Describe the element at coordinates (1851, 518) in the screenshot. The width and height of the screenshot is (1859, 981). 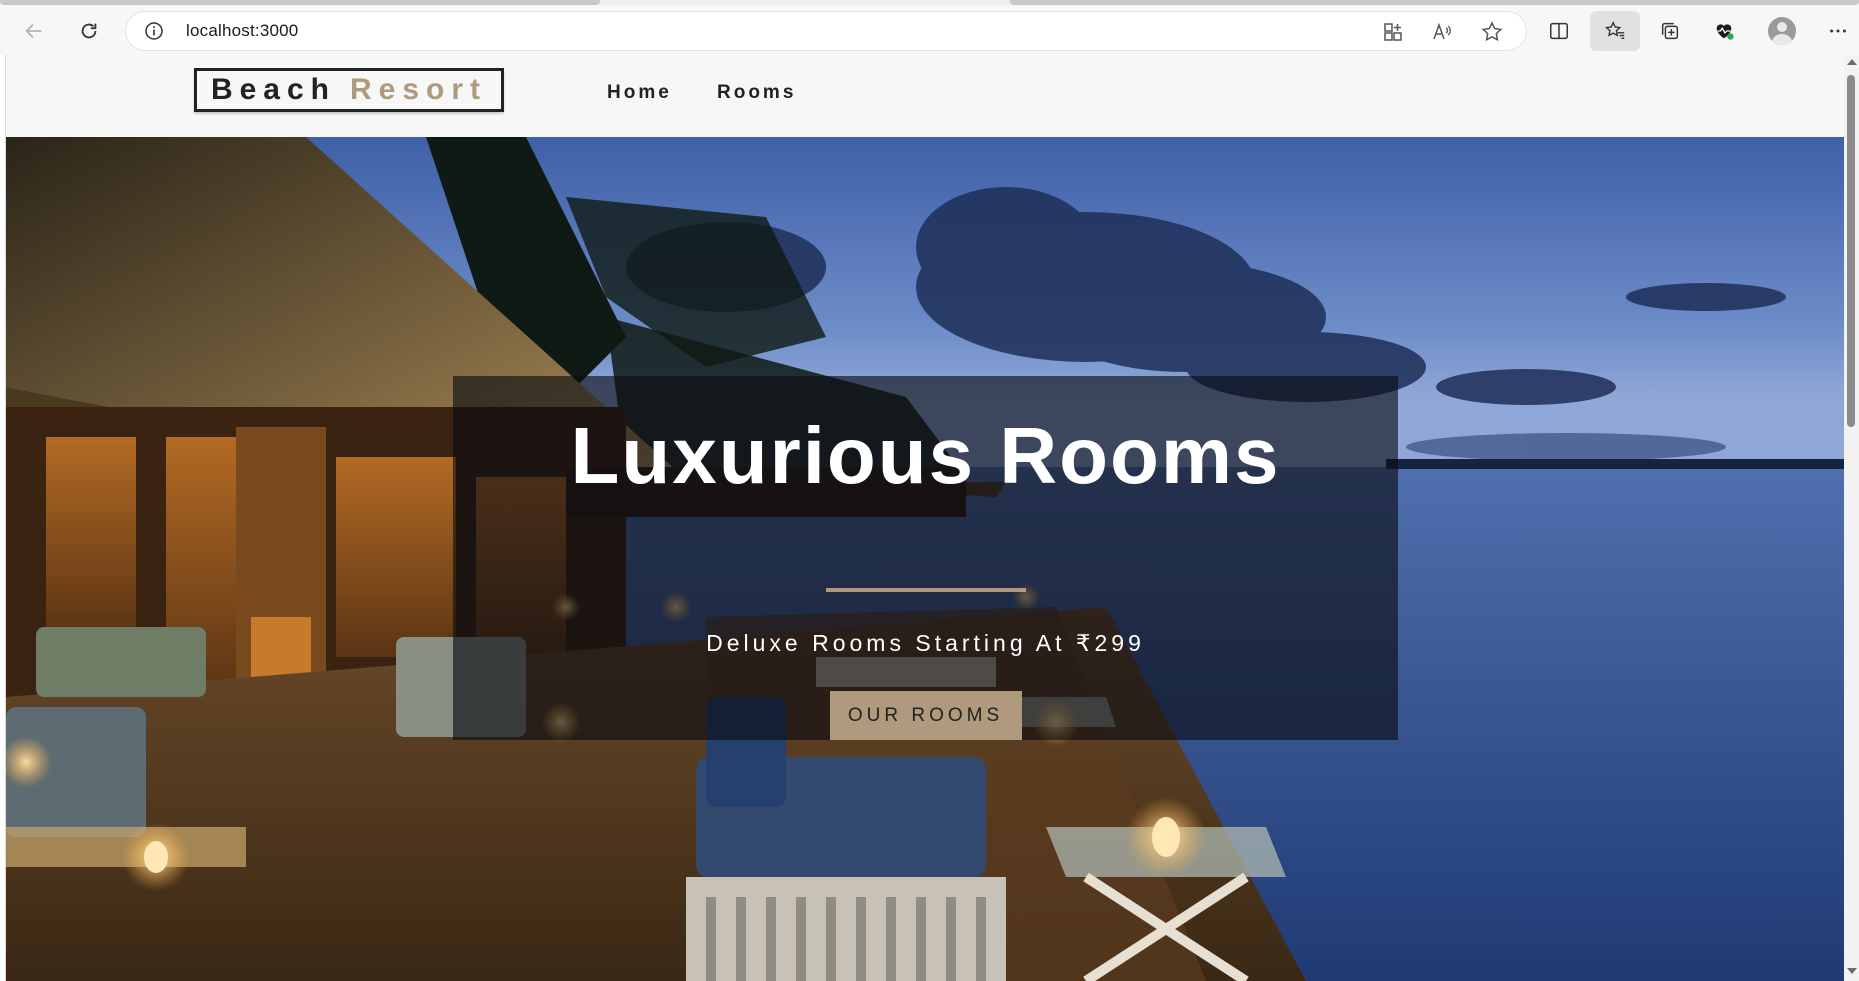
I see `page-scrollbar` at that location.